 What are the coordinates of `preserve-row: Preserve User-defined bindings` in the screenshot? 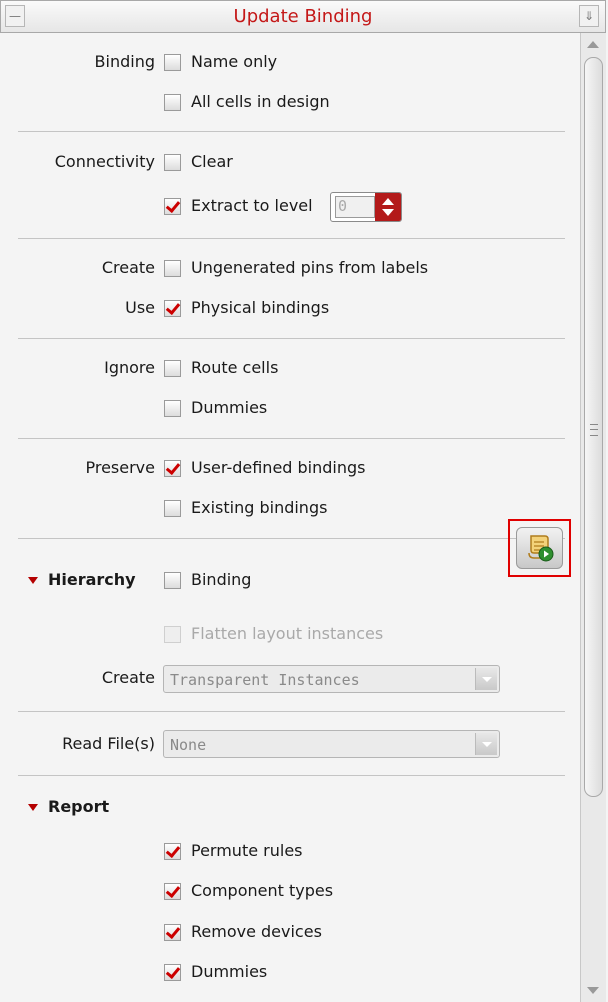 It's located at (290, 469).